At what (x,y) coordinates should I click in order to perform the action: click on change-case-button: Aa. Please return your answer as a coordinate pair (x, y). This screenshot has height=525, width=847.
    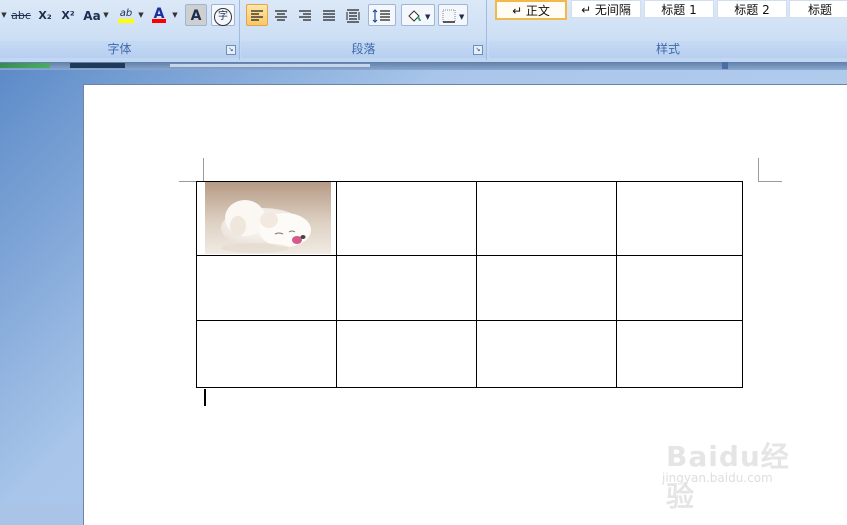
    Looking at the image, I should click on (92, 15).